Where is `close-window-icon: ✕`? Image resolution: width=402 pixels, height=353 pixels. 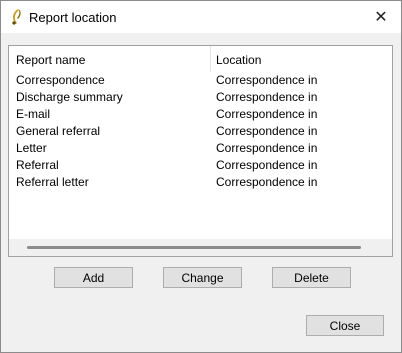 close-window-icon: ✕ is located at coordinates (381, 17).